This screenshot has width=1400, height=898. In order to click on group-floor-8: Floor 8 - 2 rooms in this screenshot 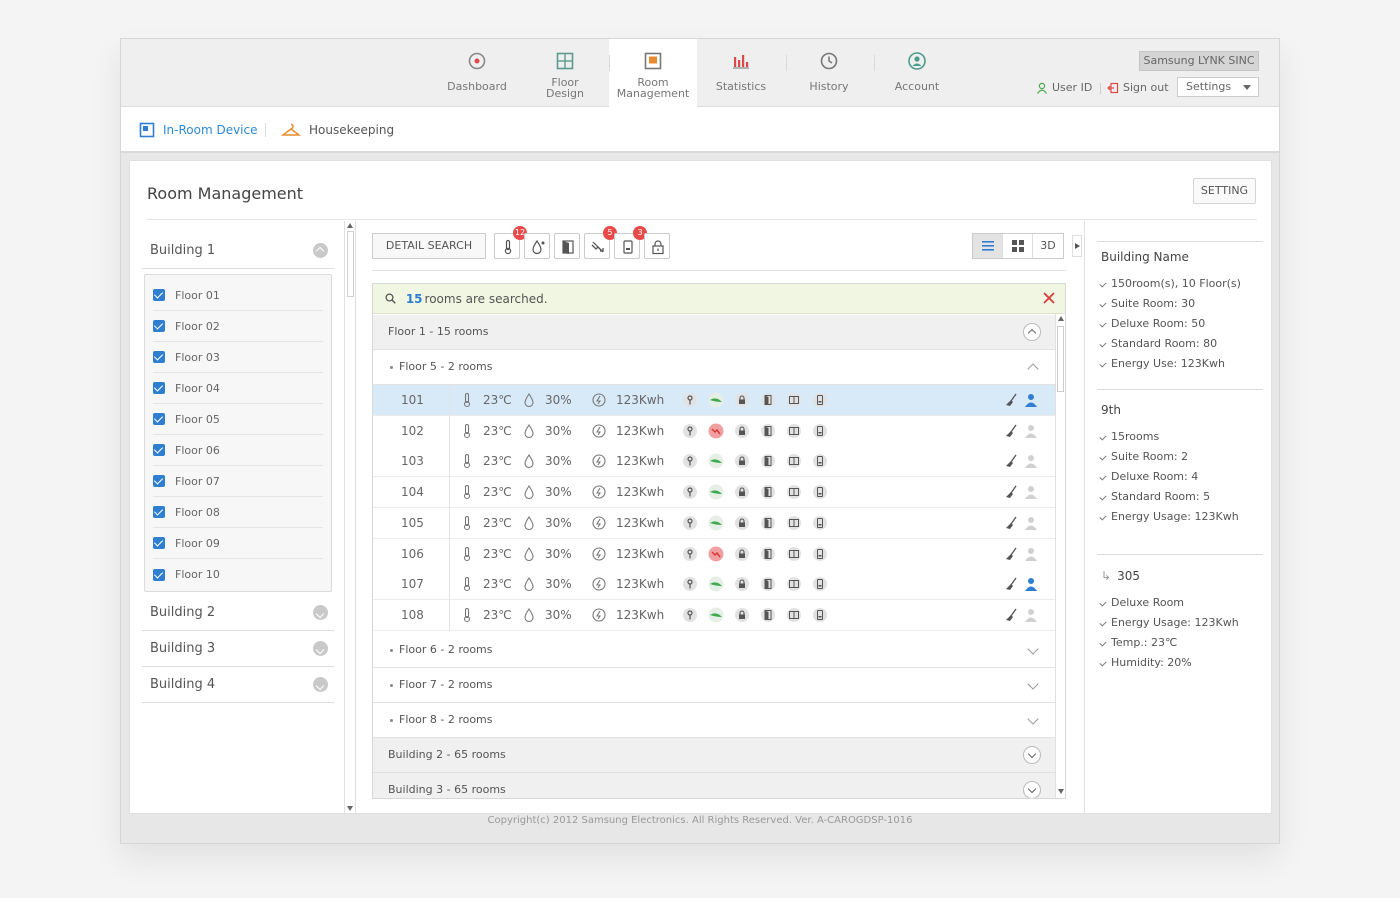, I will do `click(714, 720)`.